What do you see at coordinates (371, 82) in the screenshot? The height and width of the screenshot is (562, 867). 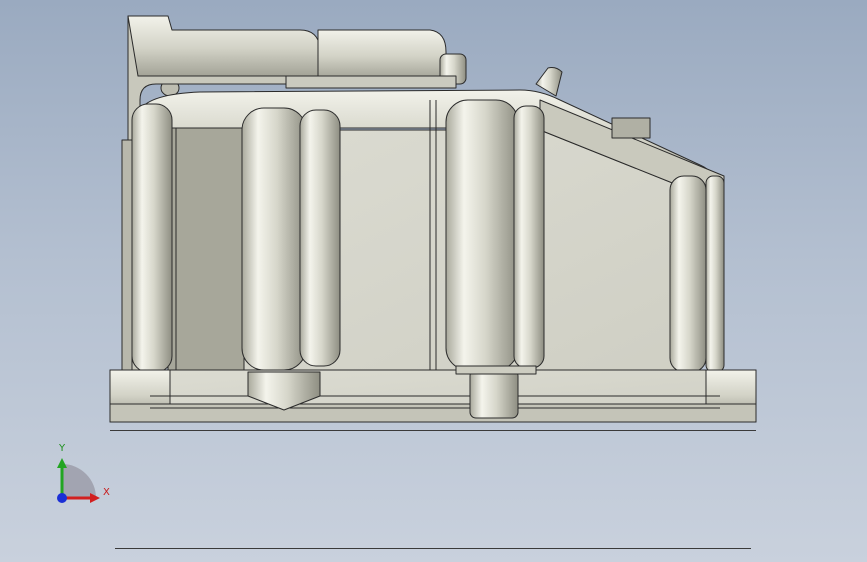 I see `center-top-plate` at bounding box center [371, 82].